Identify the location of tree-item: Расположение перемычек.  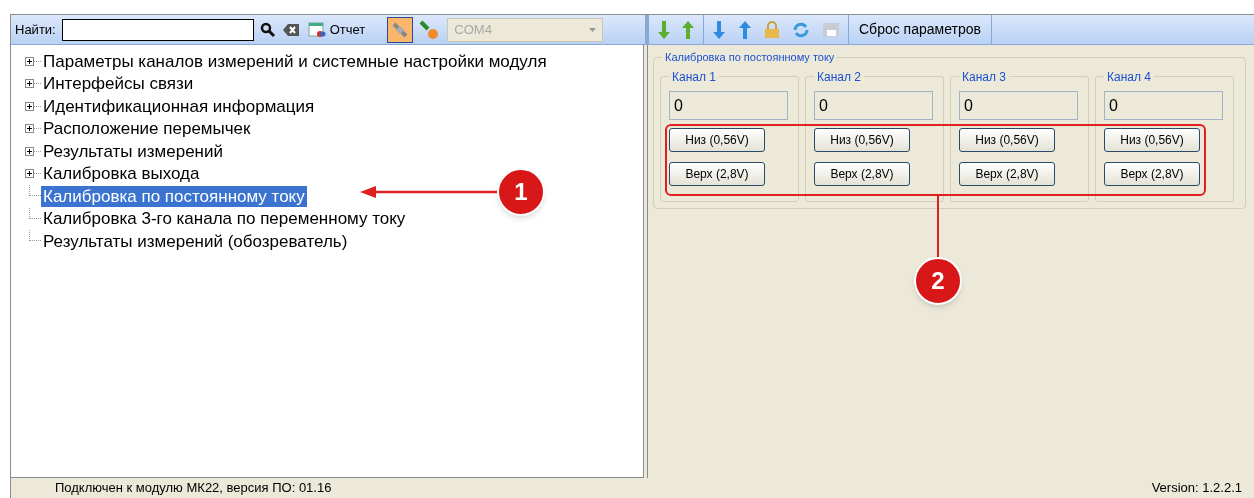
(147, 129).